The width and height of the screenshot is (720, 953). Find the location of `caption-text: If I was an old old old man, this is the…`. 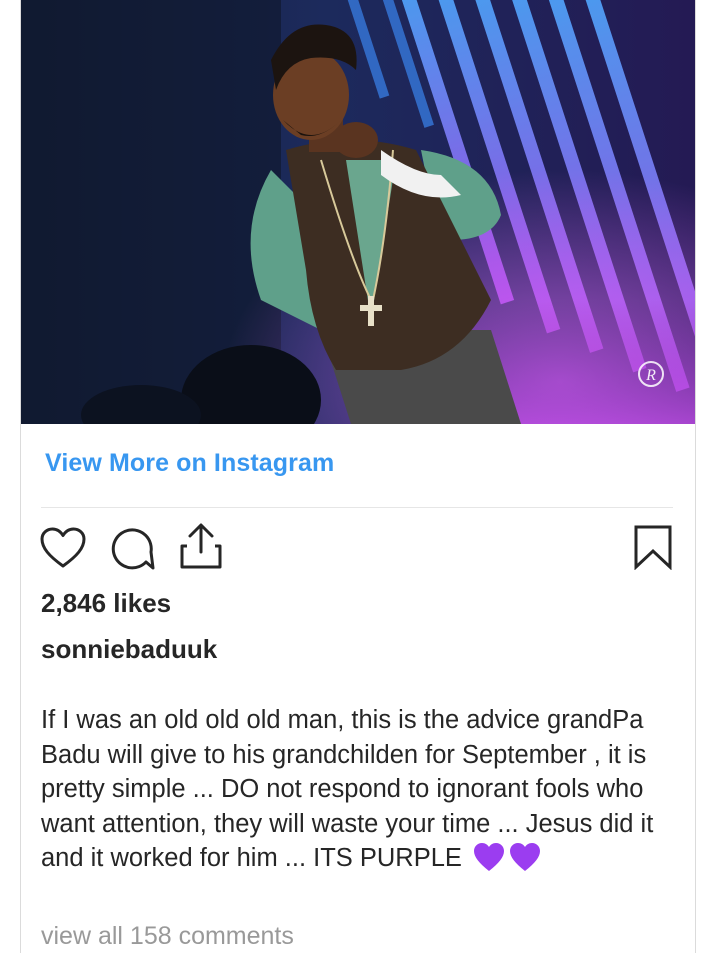

caption-text: If I was an old old old man, this is the… is located at coordinates (347, 789).